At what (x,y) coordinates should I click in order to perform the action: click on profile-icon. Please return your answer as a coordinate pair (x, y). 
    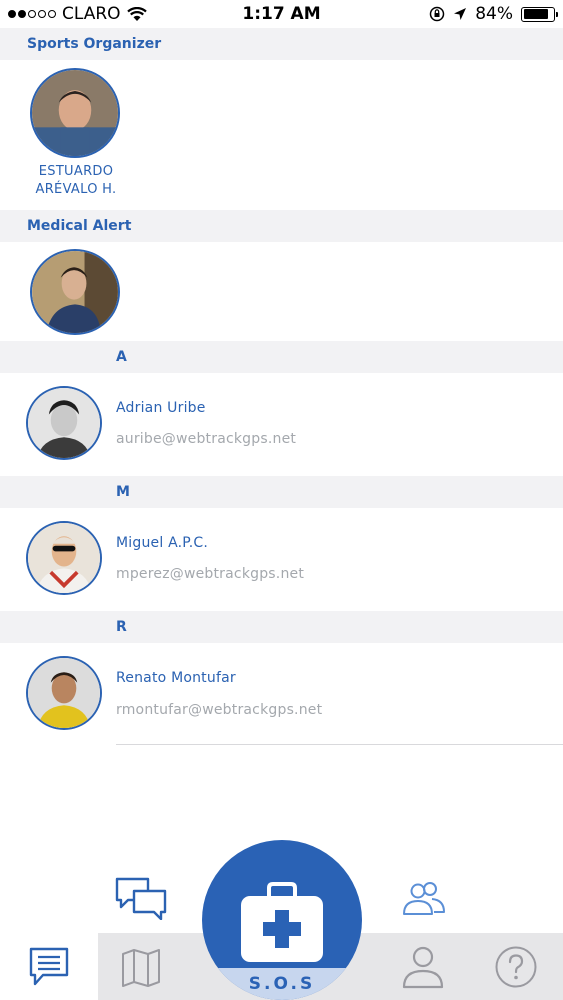
    Looking at the image, I should click on (423, 967).